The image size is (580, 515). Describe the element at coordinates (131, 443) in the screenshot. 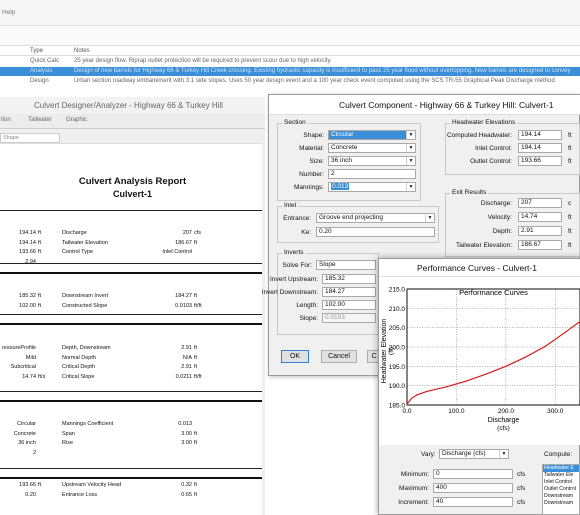

I see `report-row: 36 inch Rise 3.00 ft` at that location.